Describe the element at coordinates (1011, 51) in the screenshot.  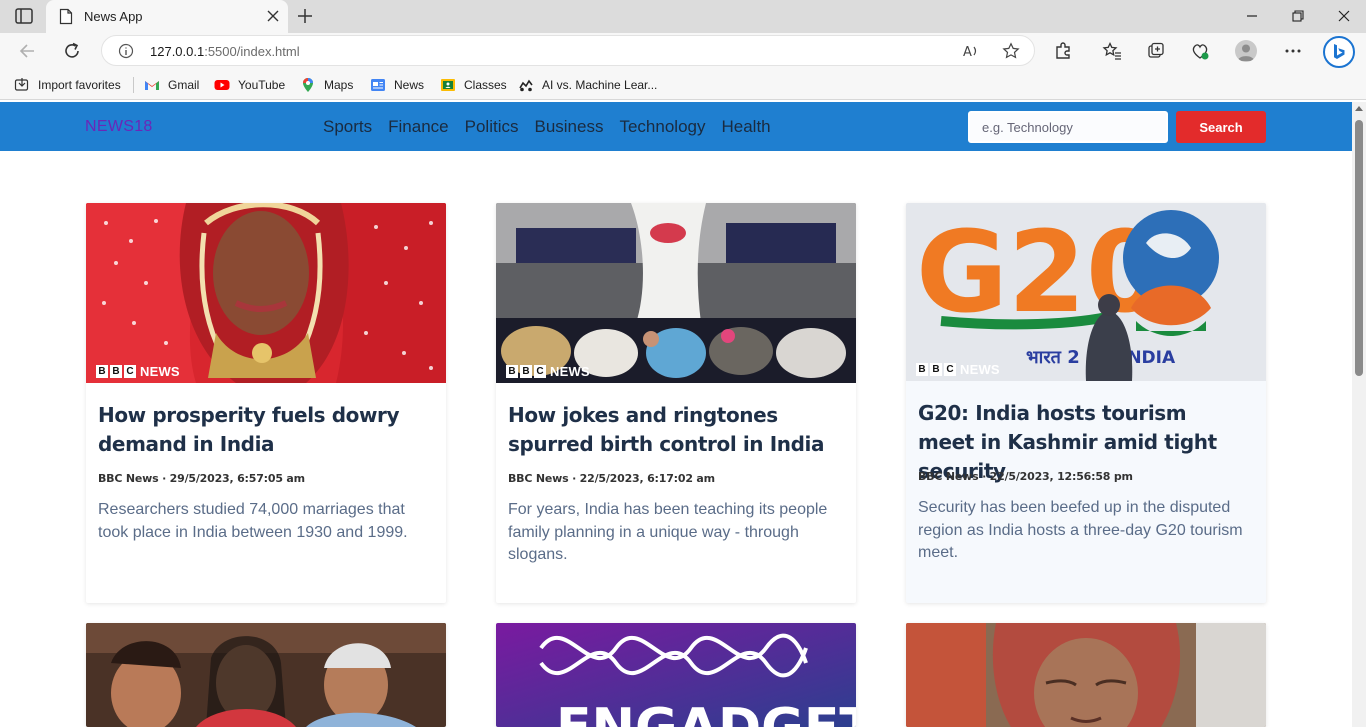
I see `favorite-star-icon` at that location.